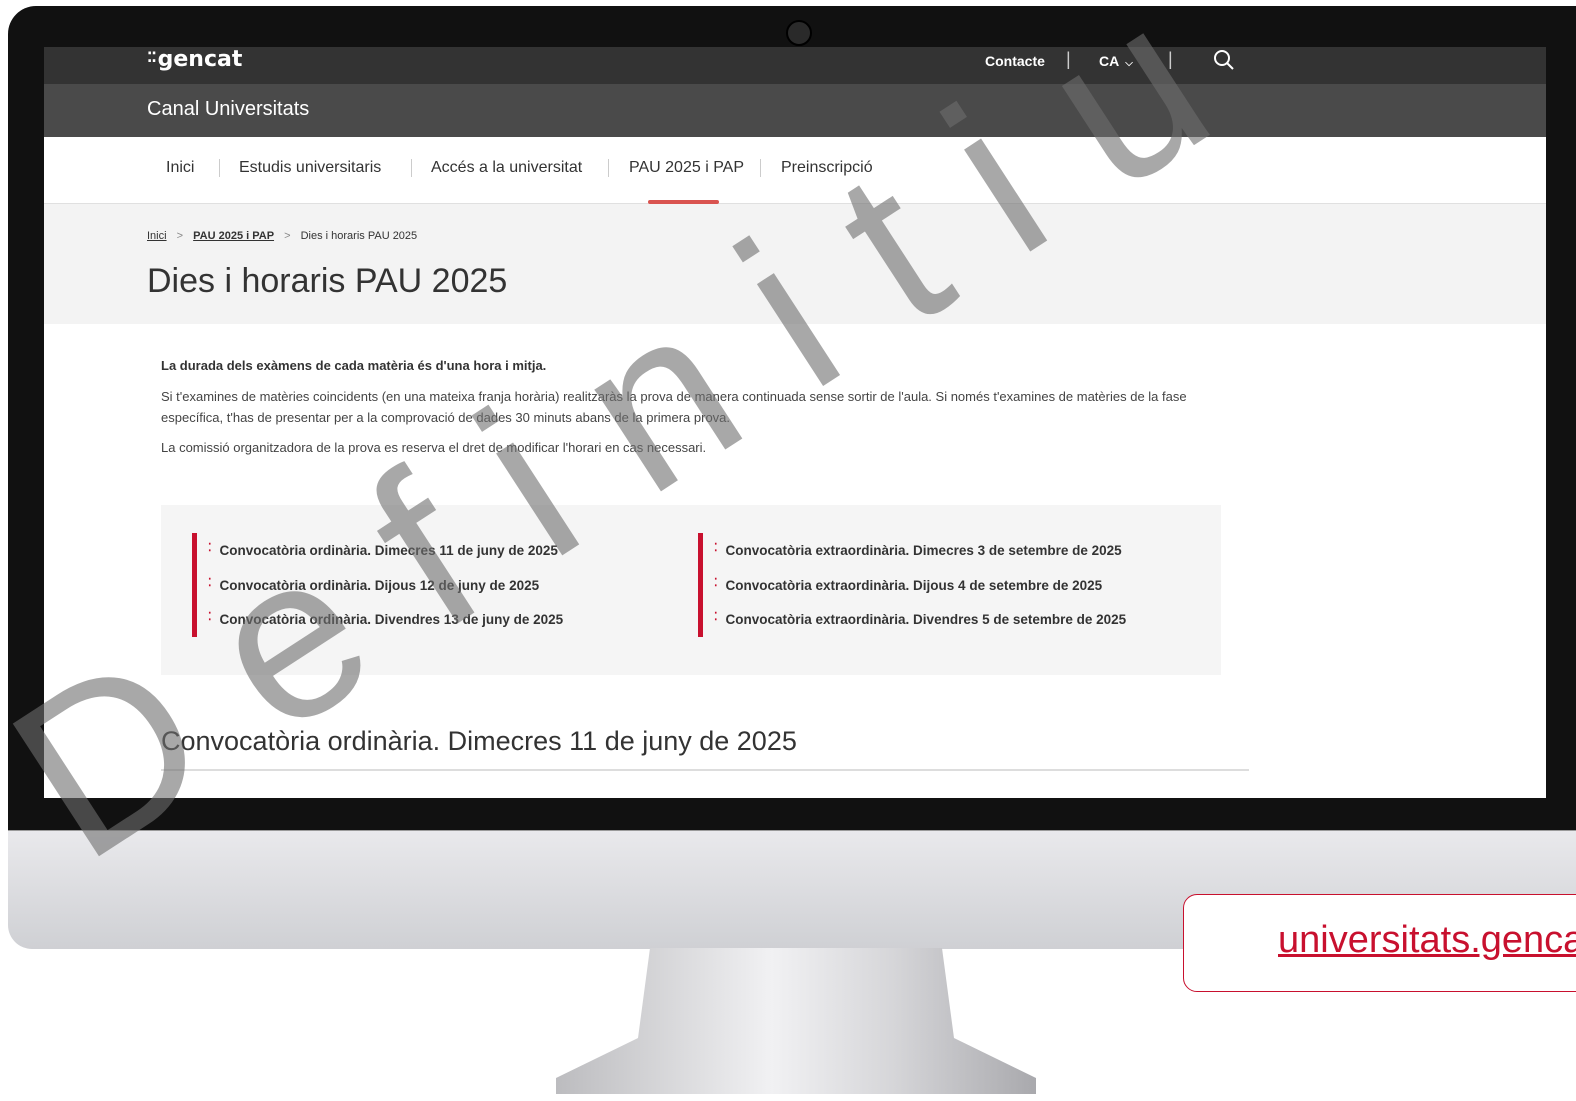 The width and height of the screenshot is (1576, 1101). I want to click on top-bar: ⁚⁚gencat Contacte | CA ⌵ |, so click(795, 65).